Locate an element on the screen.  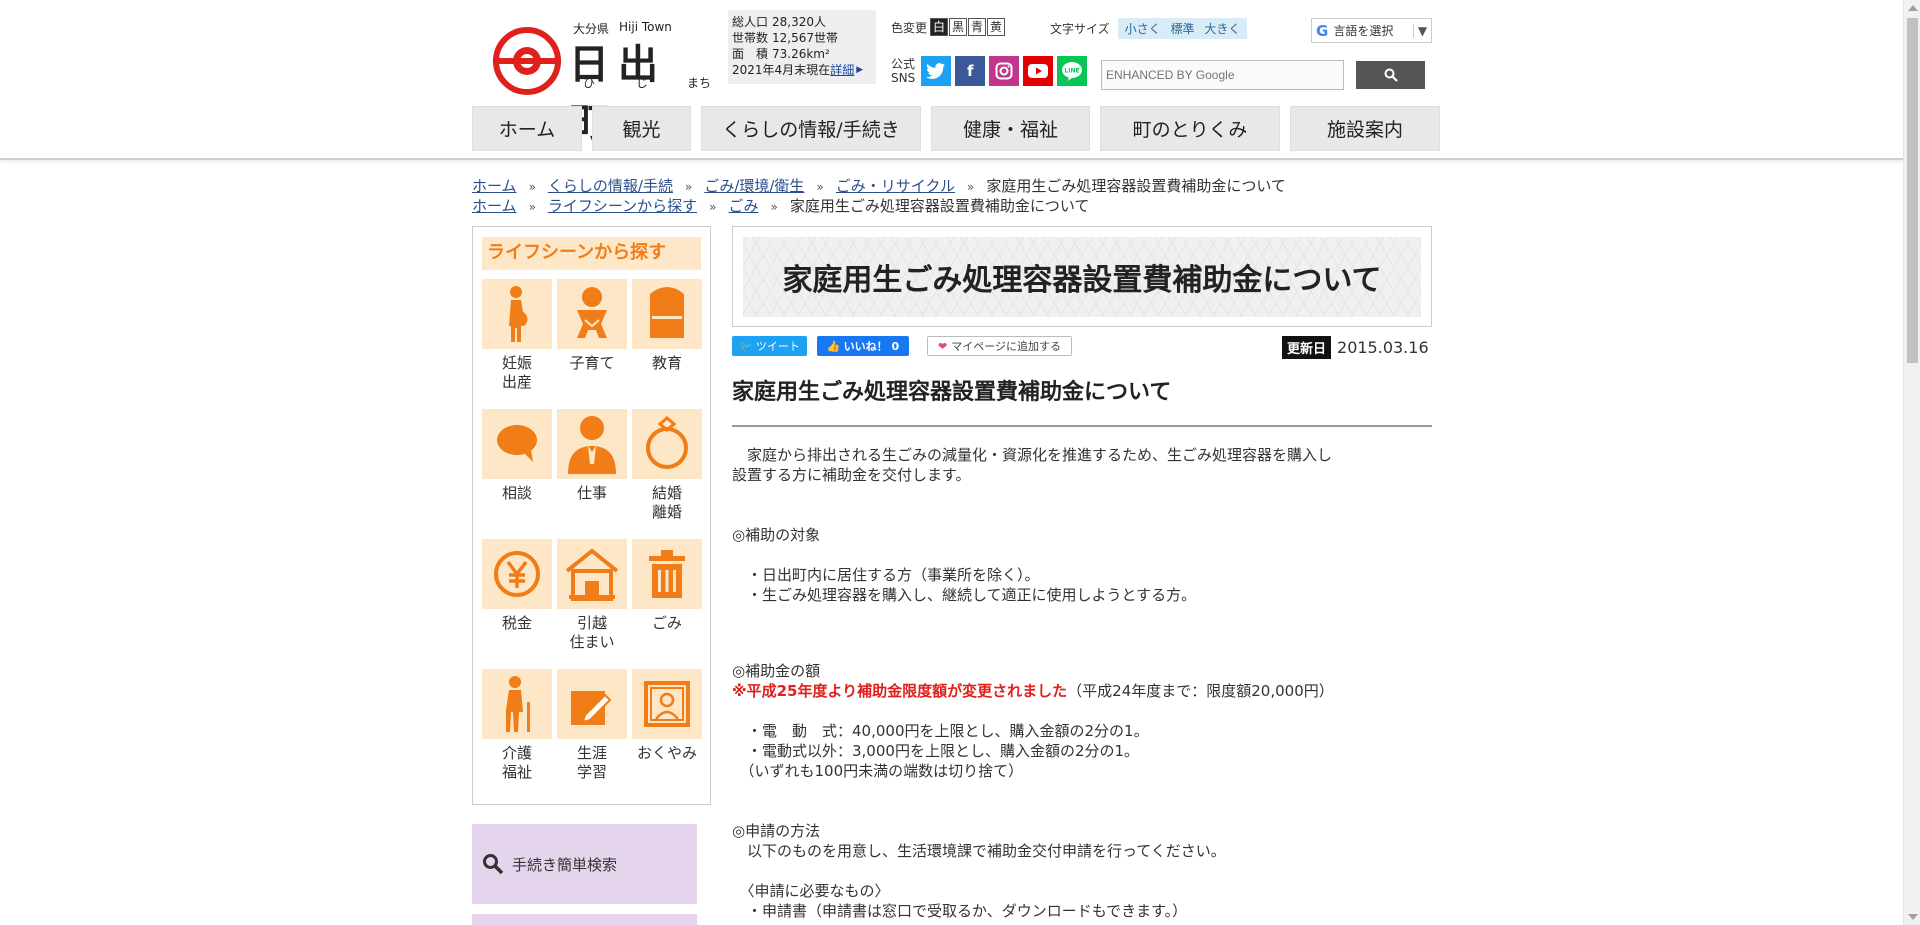
line-icon: LINE is located at coordinates (1072, 71).